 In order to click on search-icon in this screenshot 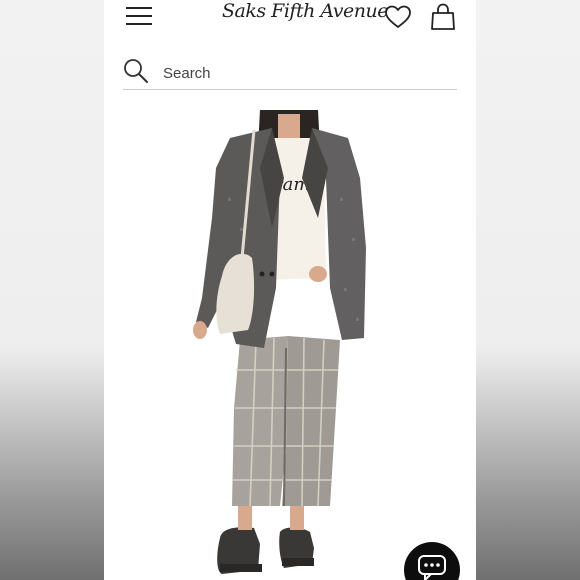, I will do `click(136, 71)`.